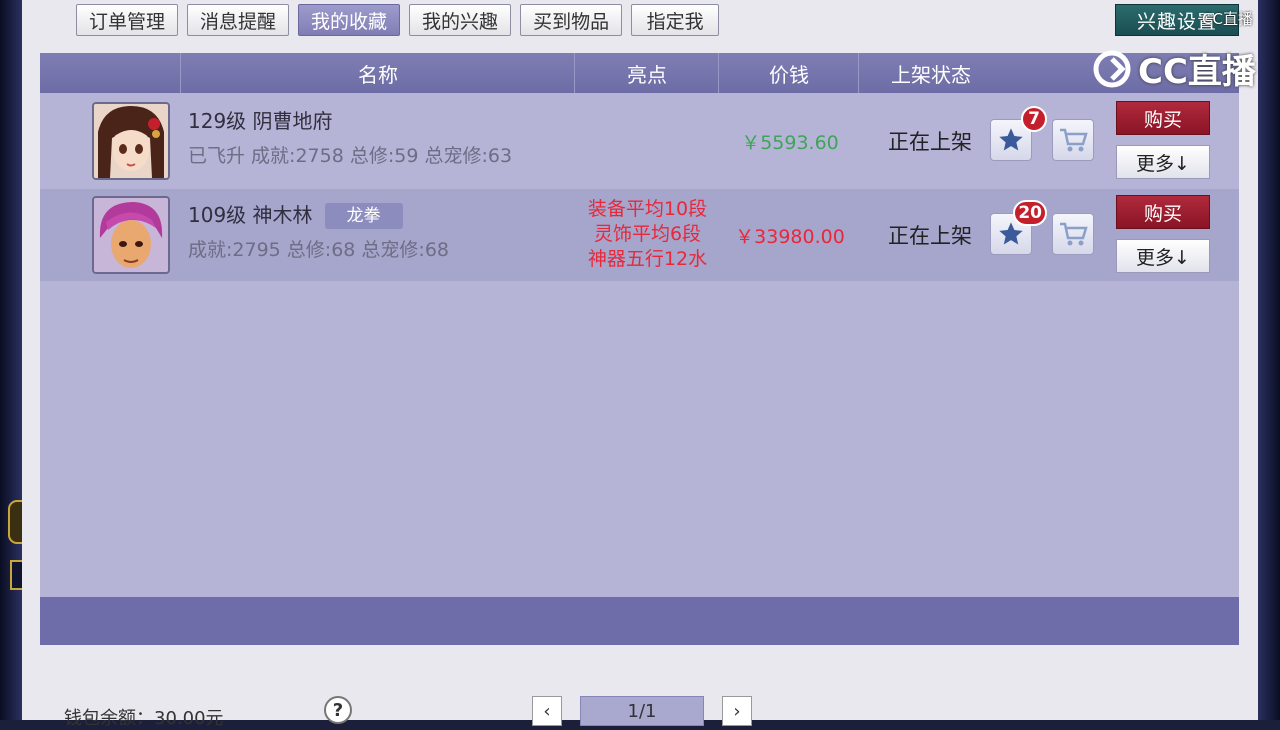 This screenshot has width=1280, height=730. What do you see at coordinates (930, 73) in the screenshot?
I see `header-status: 上架状态` at bounding box center [930, 73].